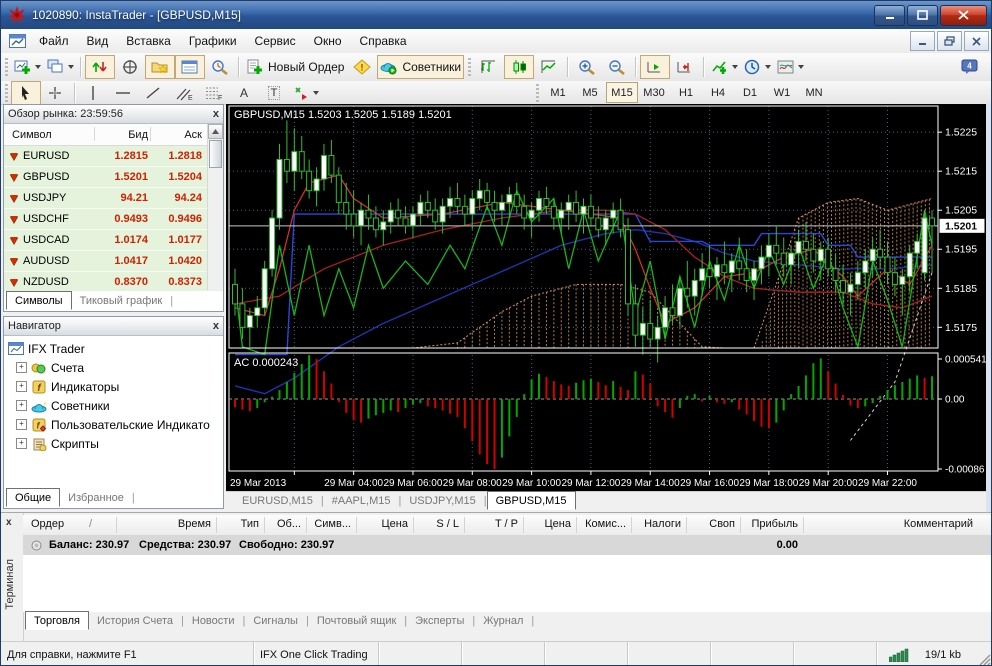 This screenshot has height=666, width=992. What do you see at coordinates (113, 177) in the screenshot?
I see `market-watch-row-GBPUSD: GBPUSD 1.5201 1.5204` at bounding box center [113, 177].